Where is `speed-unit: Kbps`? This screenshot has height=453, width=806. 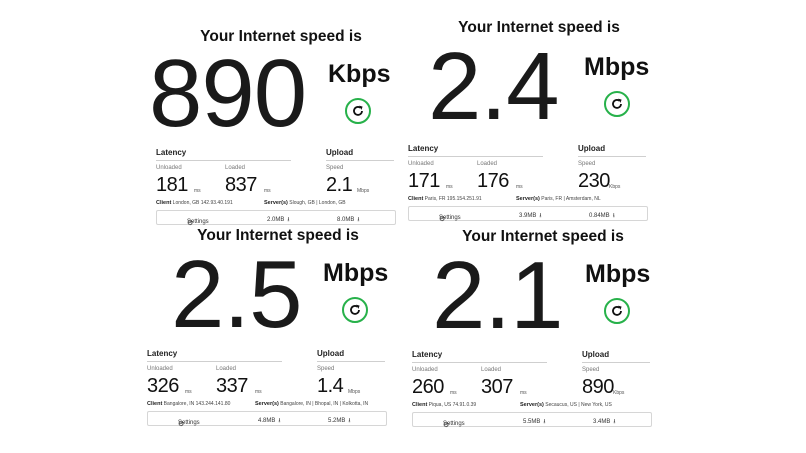 speed-unit: Kbps is located at coordinates (359, 74).